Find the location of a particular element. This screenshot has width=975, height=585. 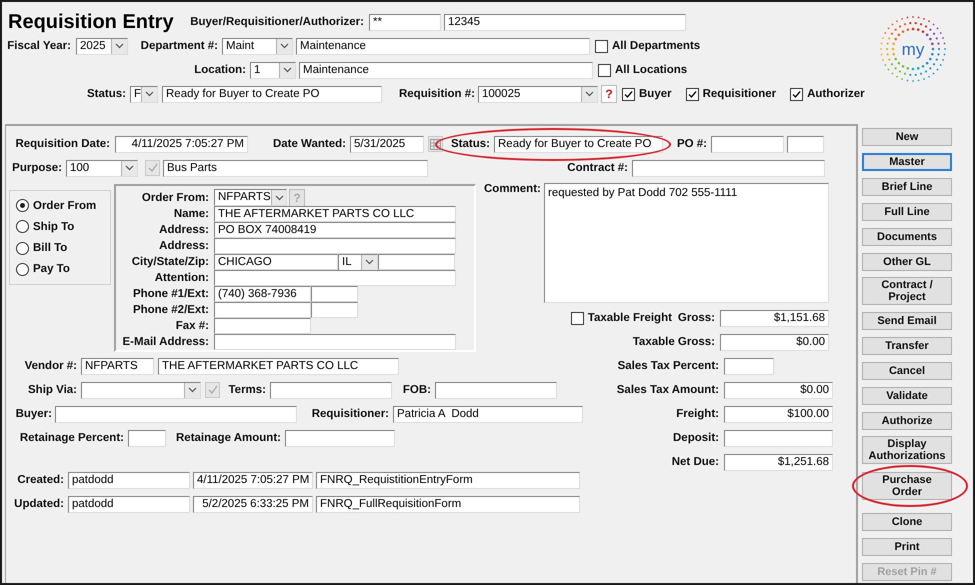

action-button: Brief Line is located at coordinates (907, 187).